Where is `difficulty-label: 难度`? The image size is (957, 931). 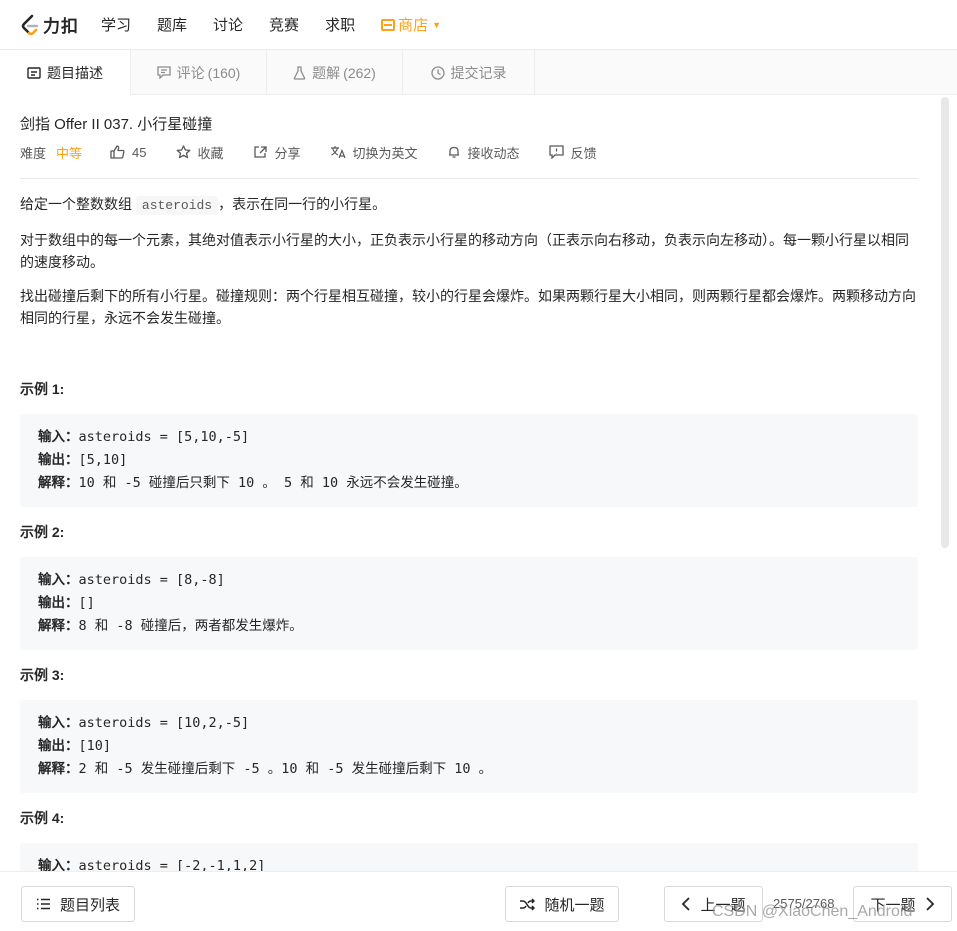 difficulty-label: 难度 is located at coordinates (33, 153).